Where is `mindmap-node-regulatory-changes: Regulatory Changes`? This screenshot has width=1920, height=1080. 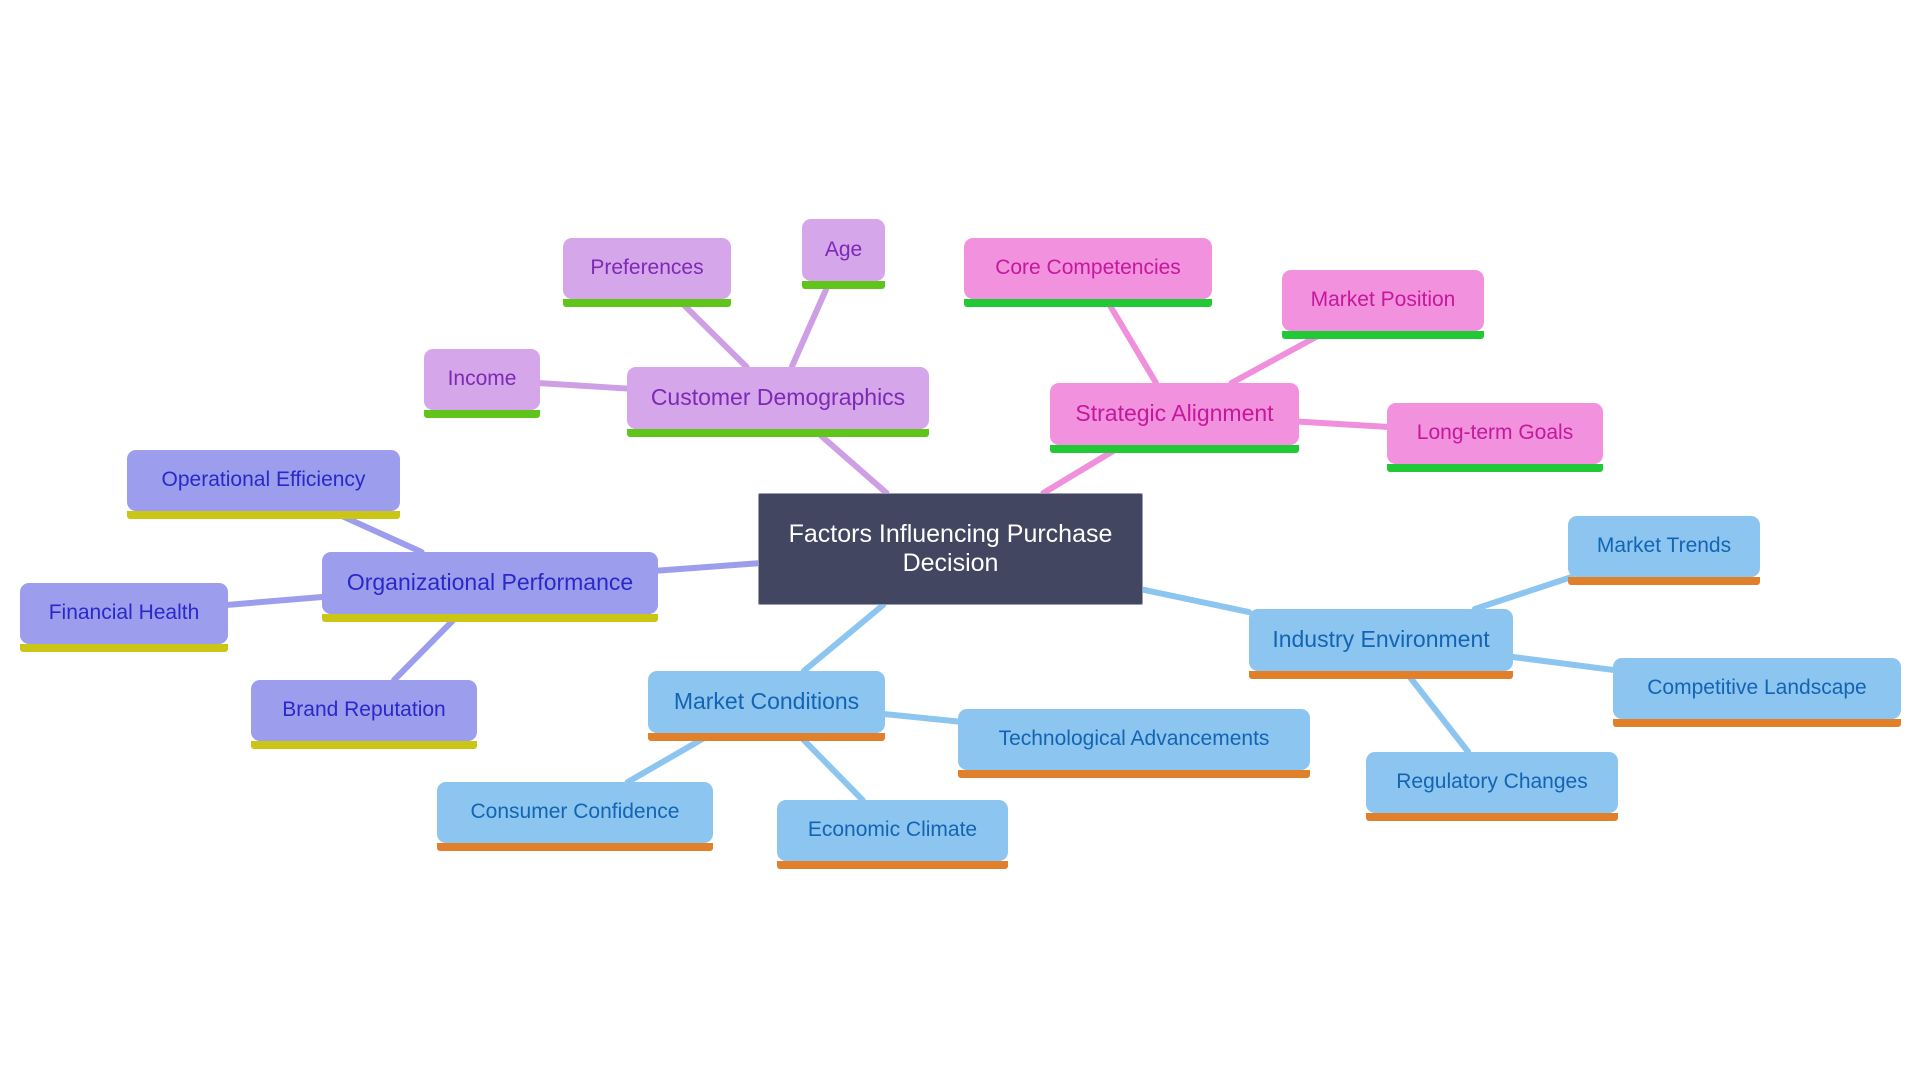 mindmap-node-regulatory-changes: Regulatory Changes is located at coordinates (1492, 786).